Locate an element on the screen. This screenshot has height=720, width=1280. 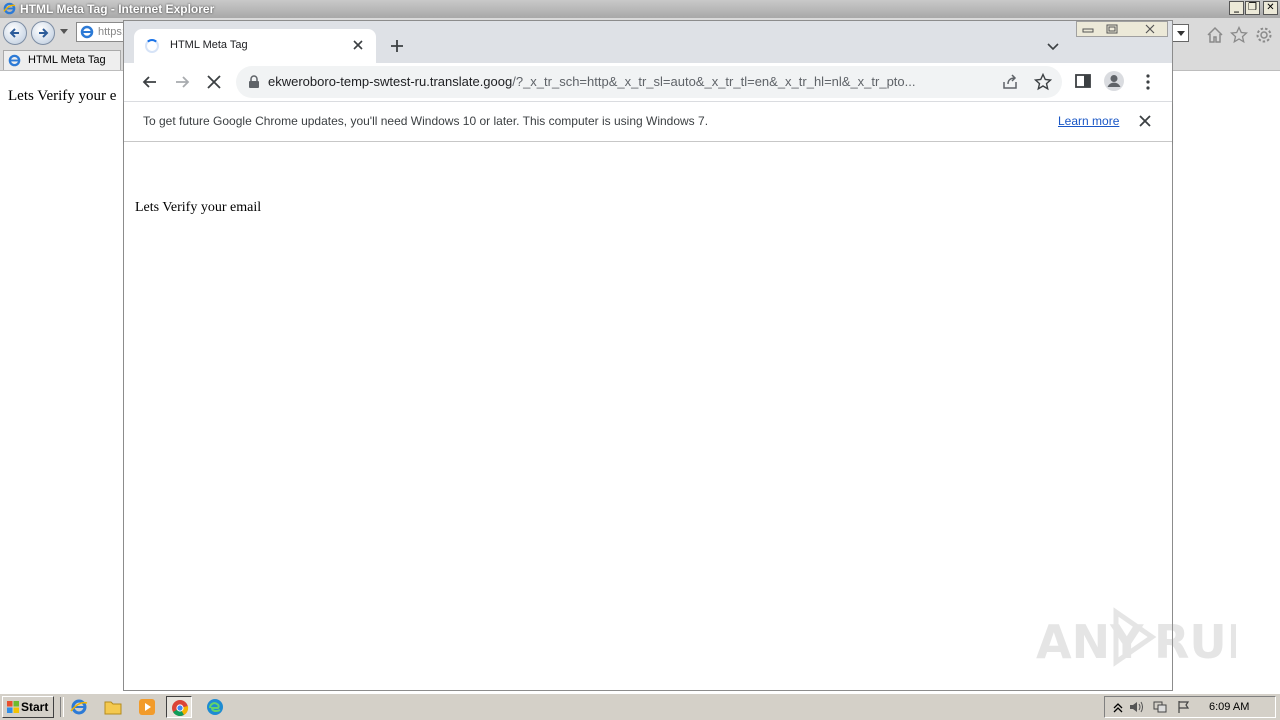
maximize-icon is located at coordinates (1112, 29).